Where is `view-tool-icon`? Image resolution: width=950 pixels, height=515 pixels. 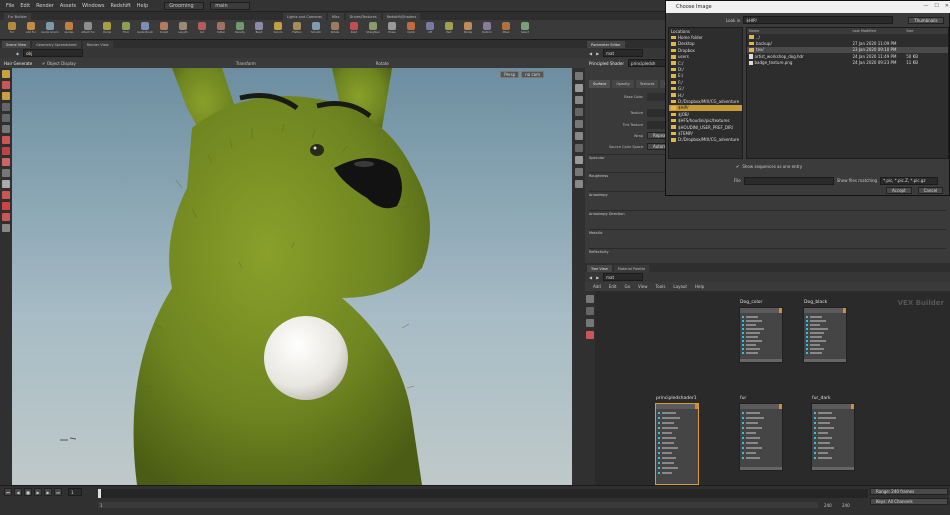 view-tool-icon is located at coordinates (6, 129).